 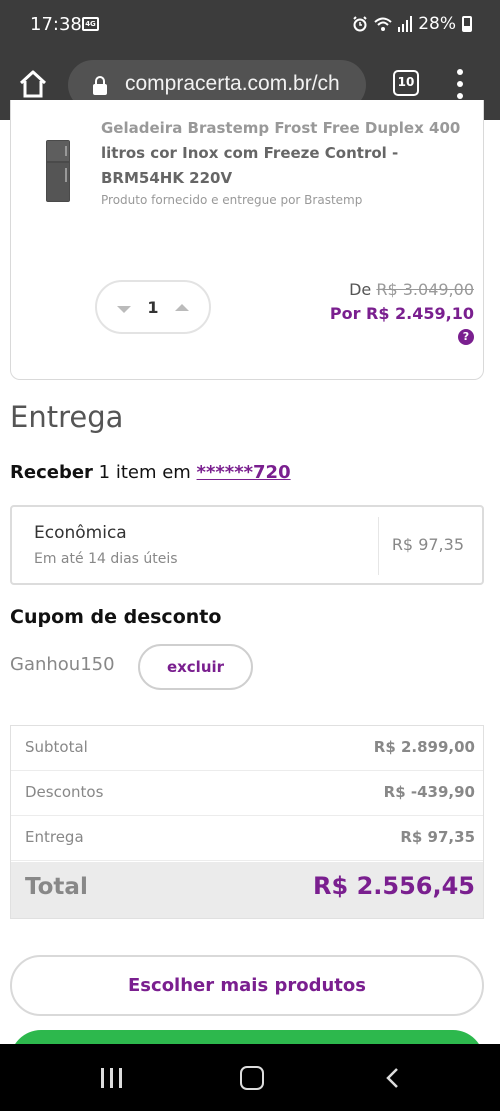 I want to click on coupon-title: Cupom de desconto, so click(x=116, y=617).